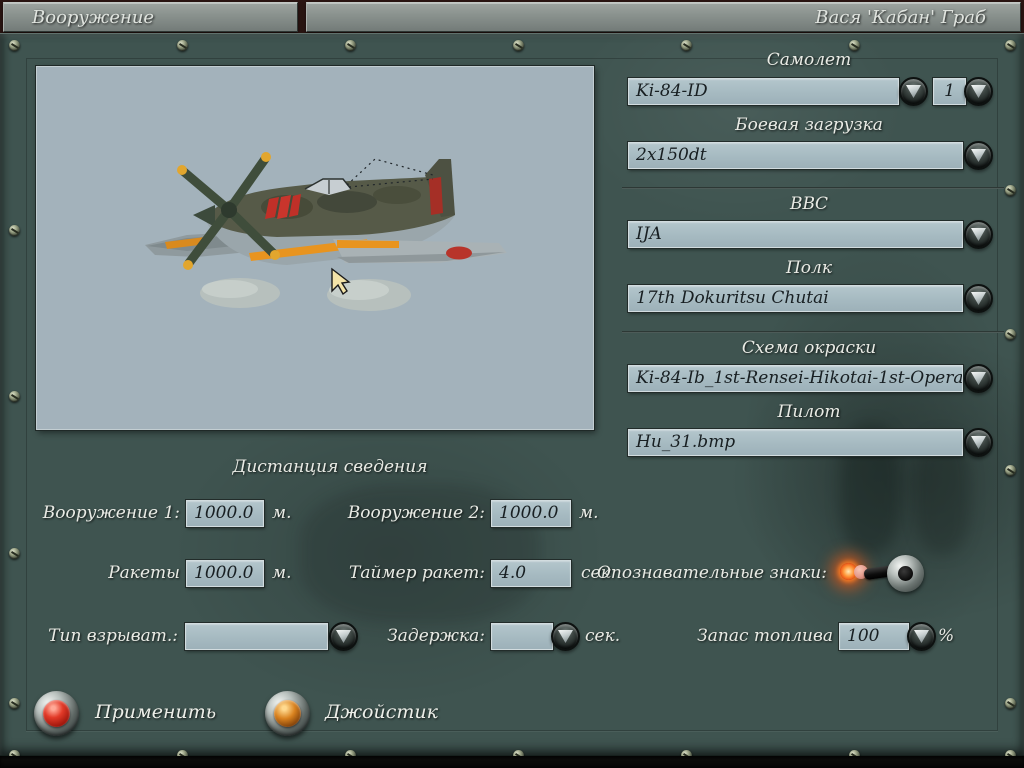 The width and height of the screenshot is (1024, 768). I want to click on fuel-input: 100, so click(874, 636).